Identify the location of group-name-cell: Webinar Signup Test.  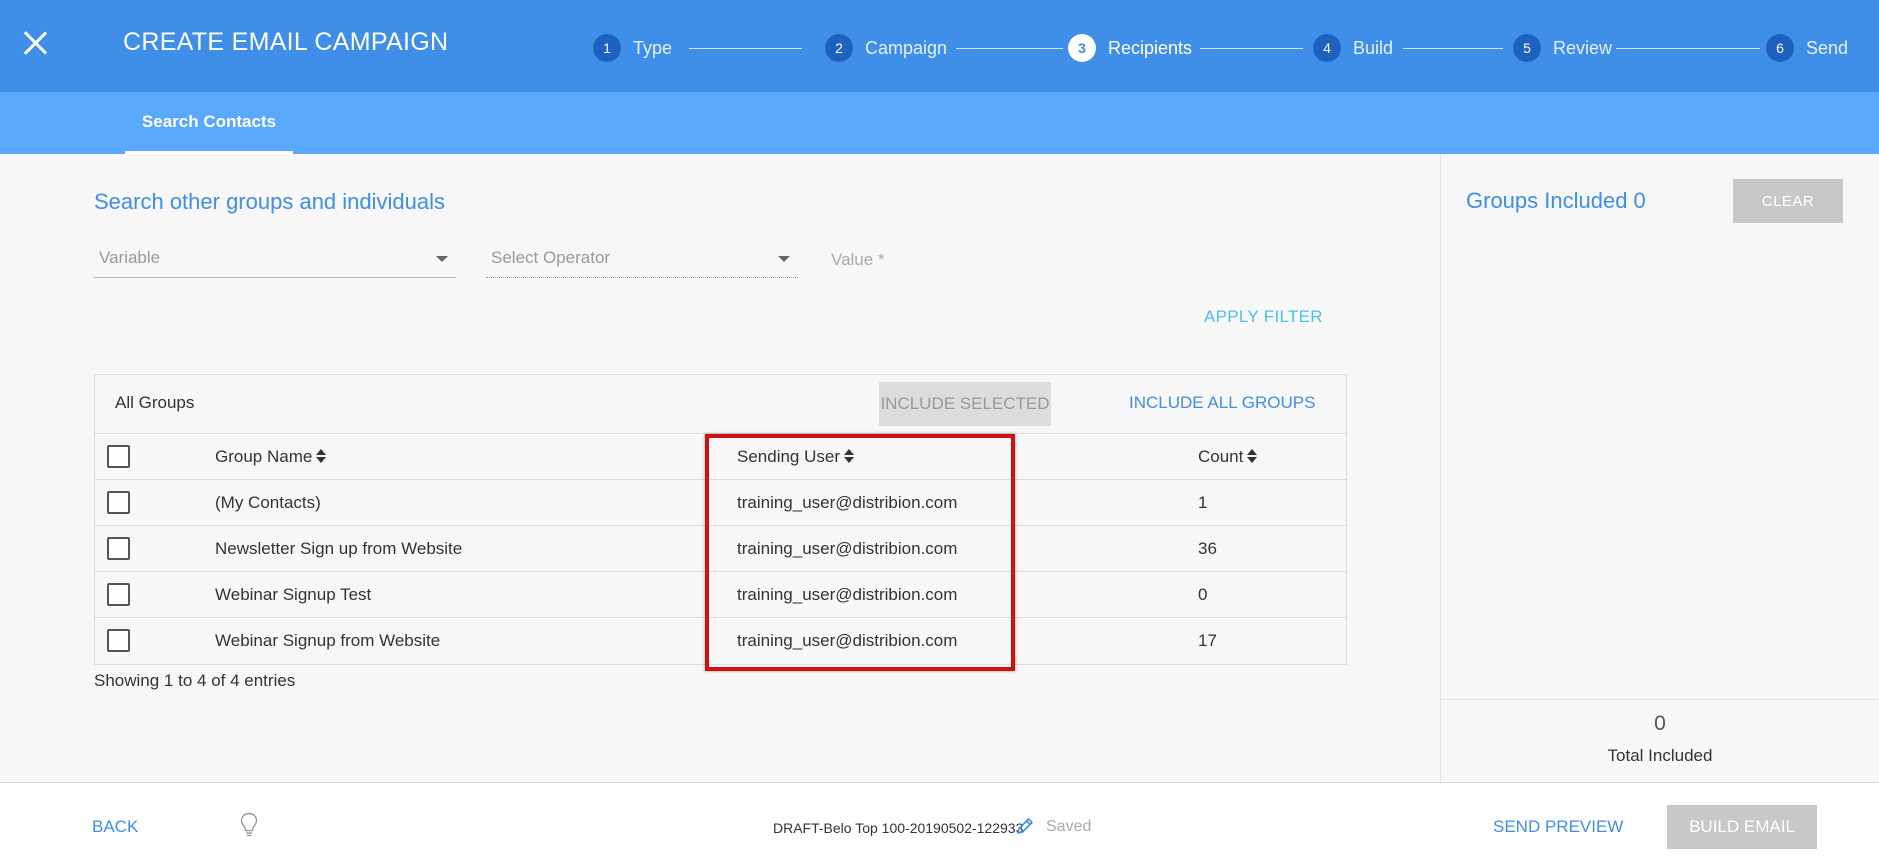
(293, 594).